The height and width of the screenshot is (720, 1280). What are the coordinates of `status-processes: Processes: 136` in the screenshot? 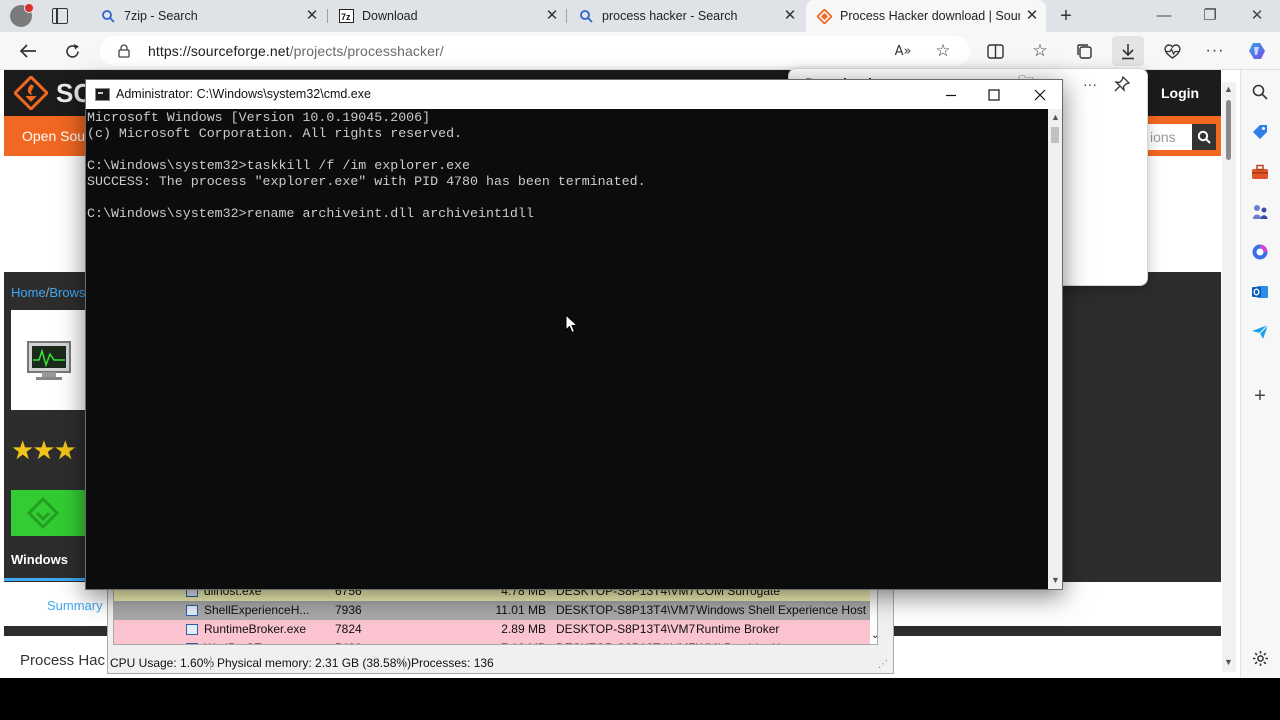 It's located at (452, 663).